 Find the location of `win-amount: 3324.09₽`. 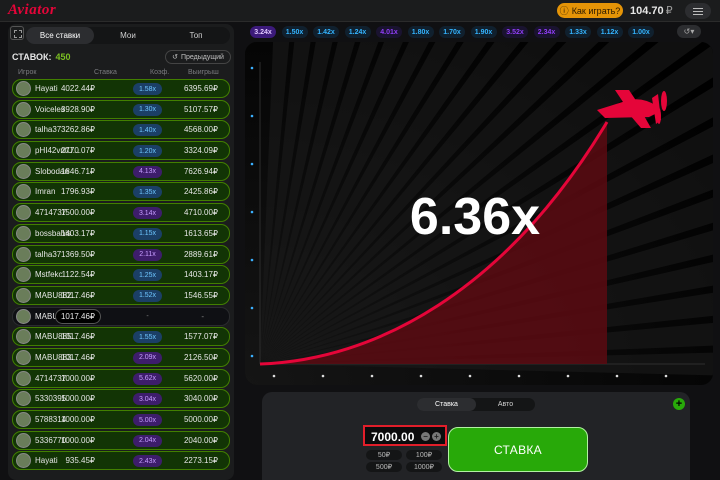

win-amount: 3324.09₽ is located at coordinates (200, 151).